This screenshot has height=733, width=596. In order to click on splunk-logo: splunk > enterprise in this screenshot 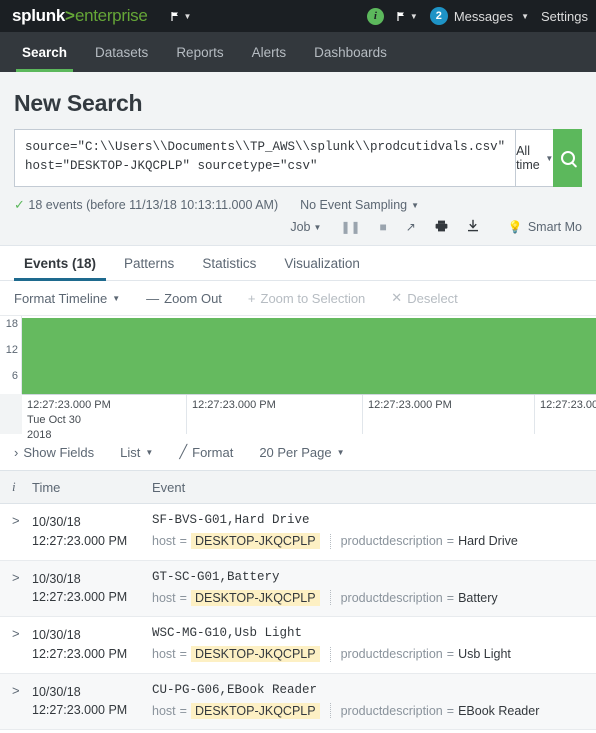, I will do `click(74, 16)`.